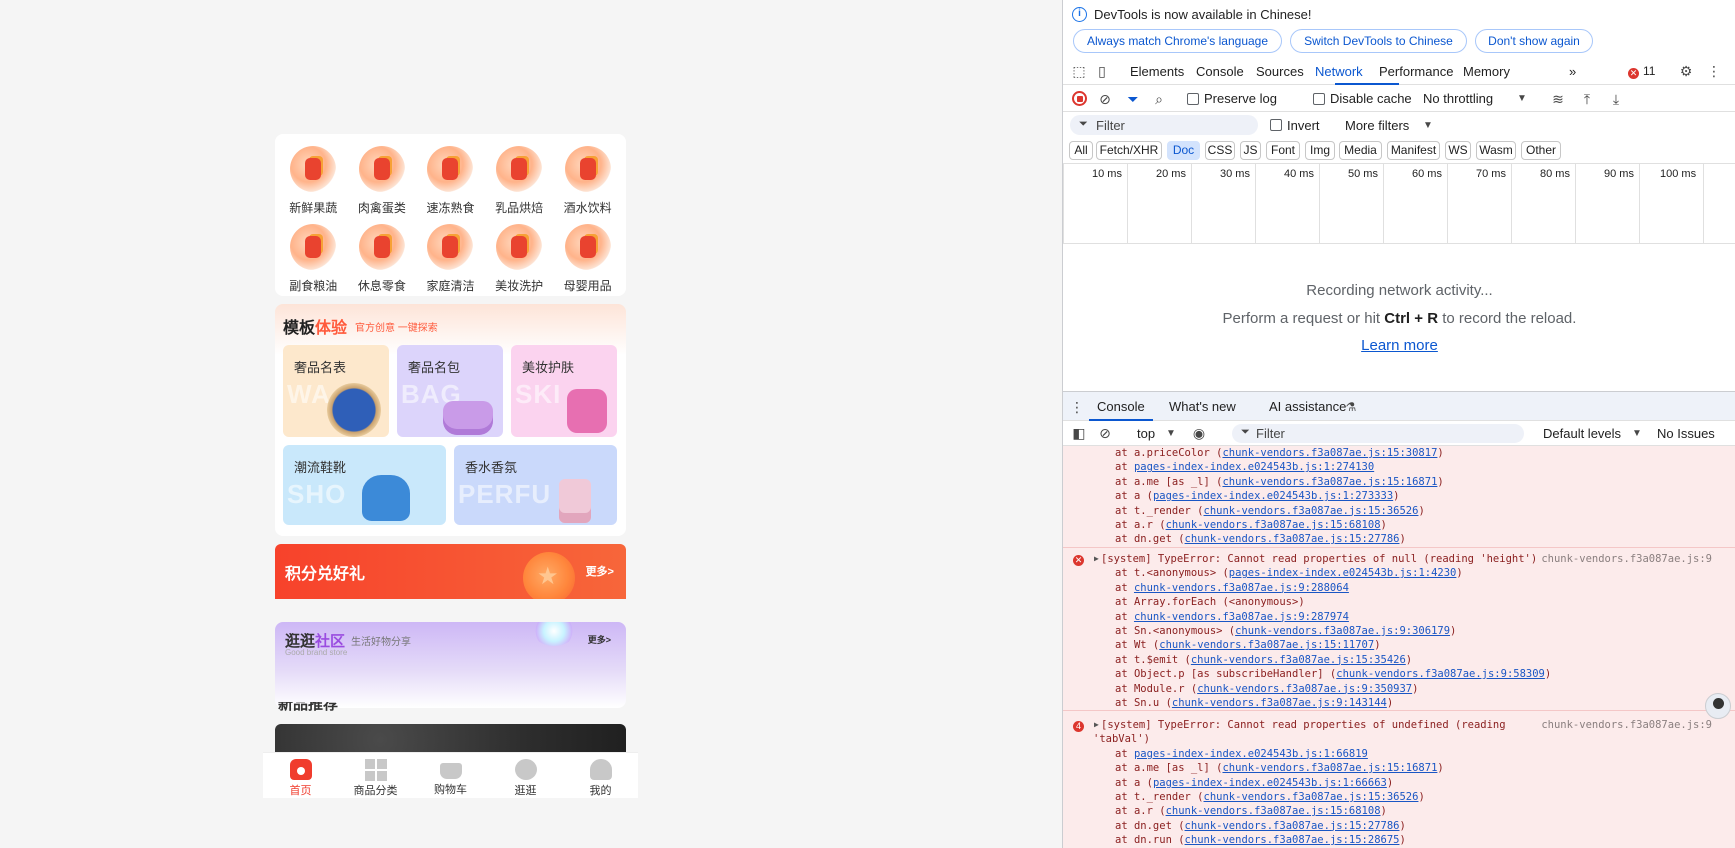  Describe the element at coordinates (1641, 71) in the screenshot. I see `error-count-badge: ✕ 11` at that location.